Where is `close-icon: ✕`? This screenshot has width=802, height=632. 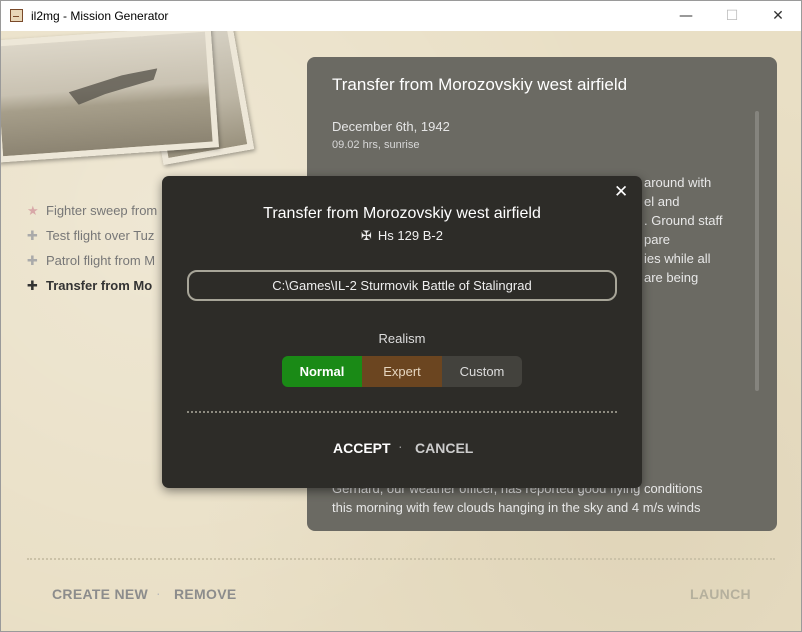 close-icon: ✕ is located at coordinates (621, 192).